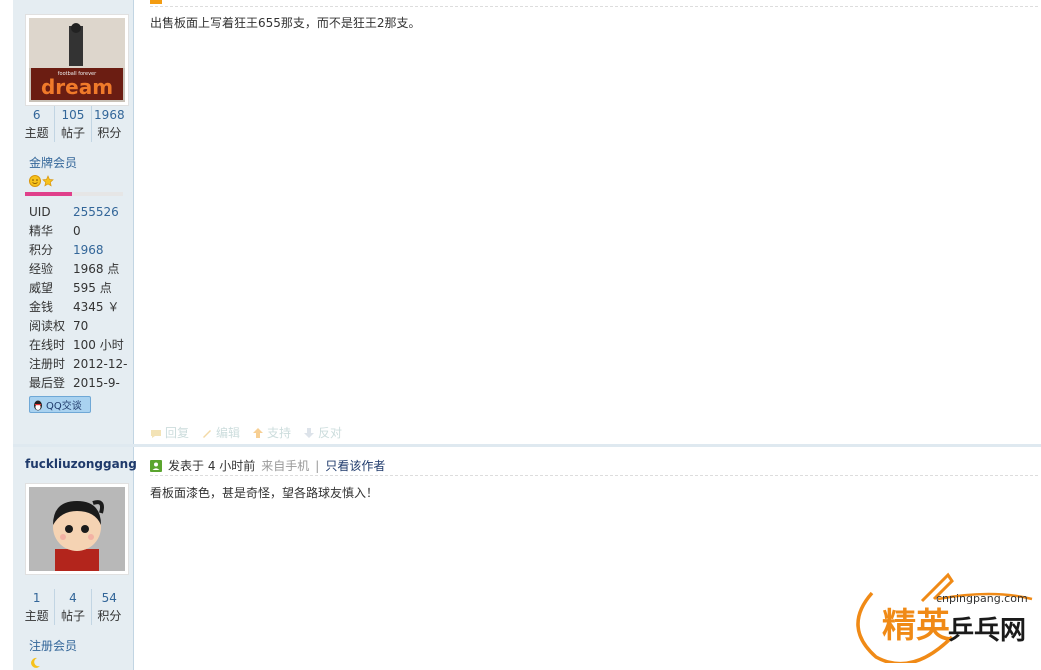 The height and width of the screenshot is (670, 1041). Describe the element at coordinates (77, 87) in the screenshot. I see `svg-text: dream` at that location.